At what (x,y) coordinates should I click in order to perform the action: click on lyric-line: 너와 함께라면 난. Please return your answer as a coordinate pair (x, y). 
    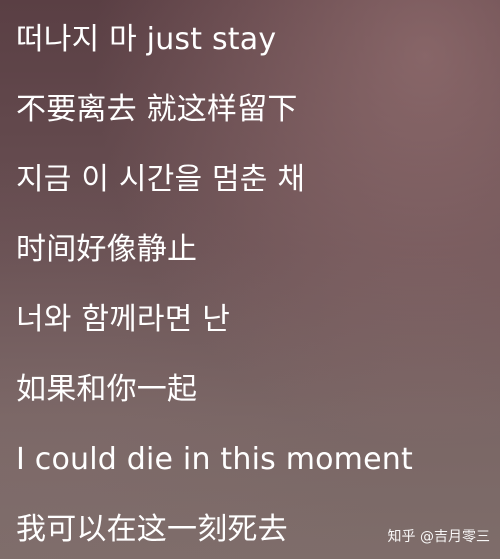
    Looking at the image, I should click on (123, 319).